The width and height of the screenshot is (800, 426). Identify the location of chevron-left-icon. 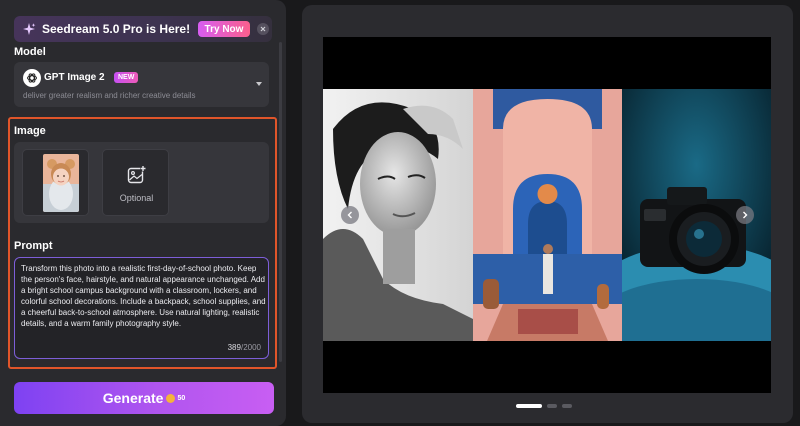
(349, 215).